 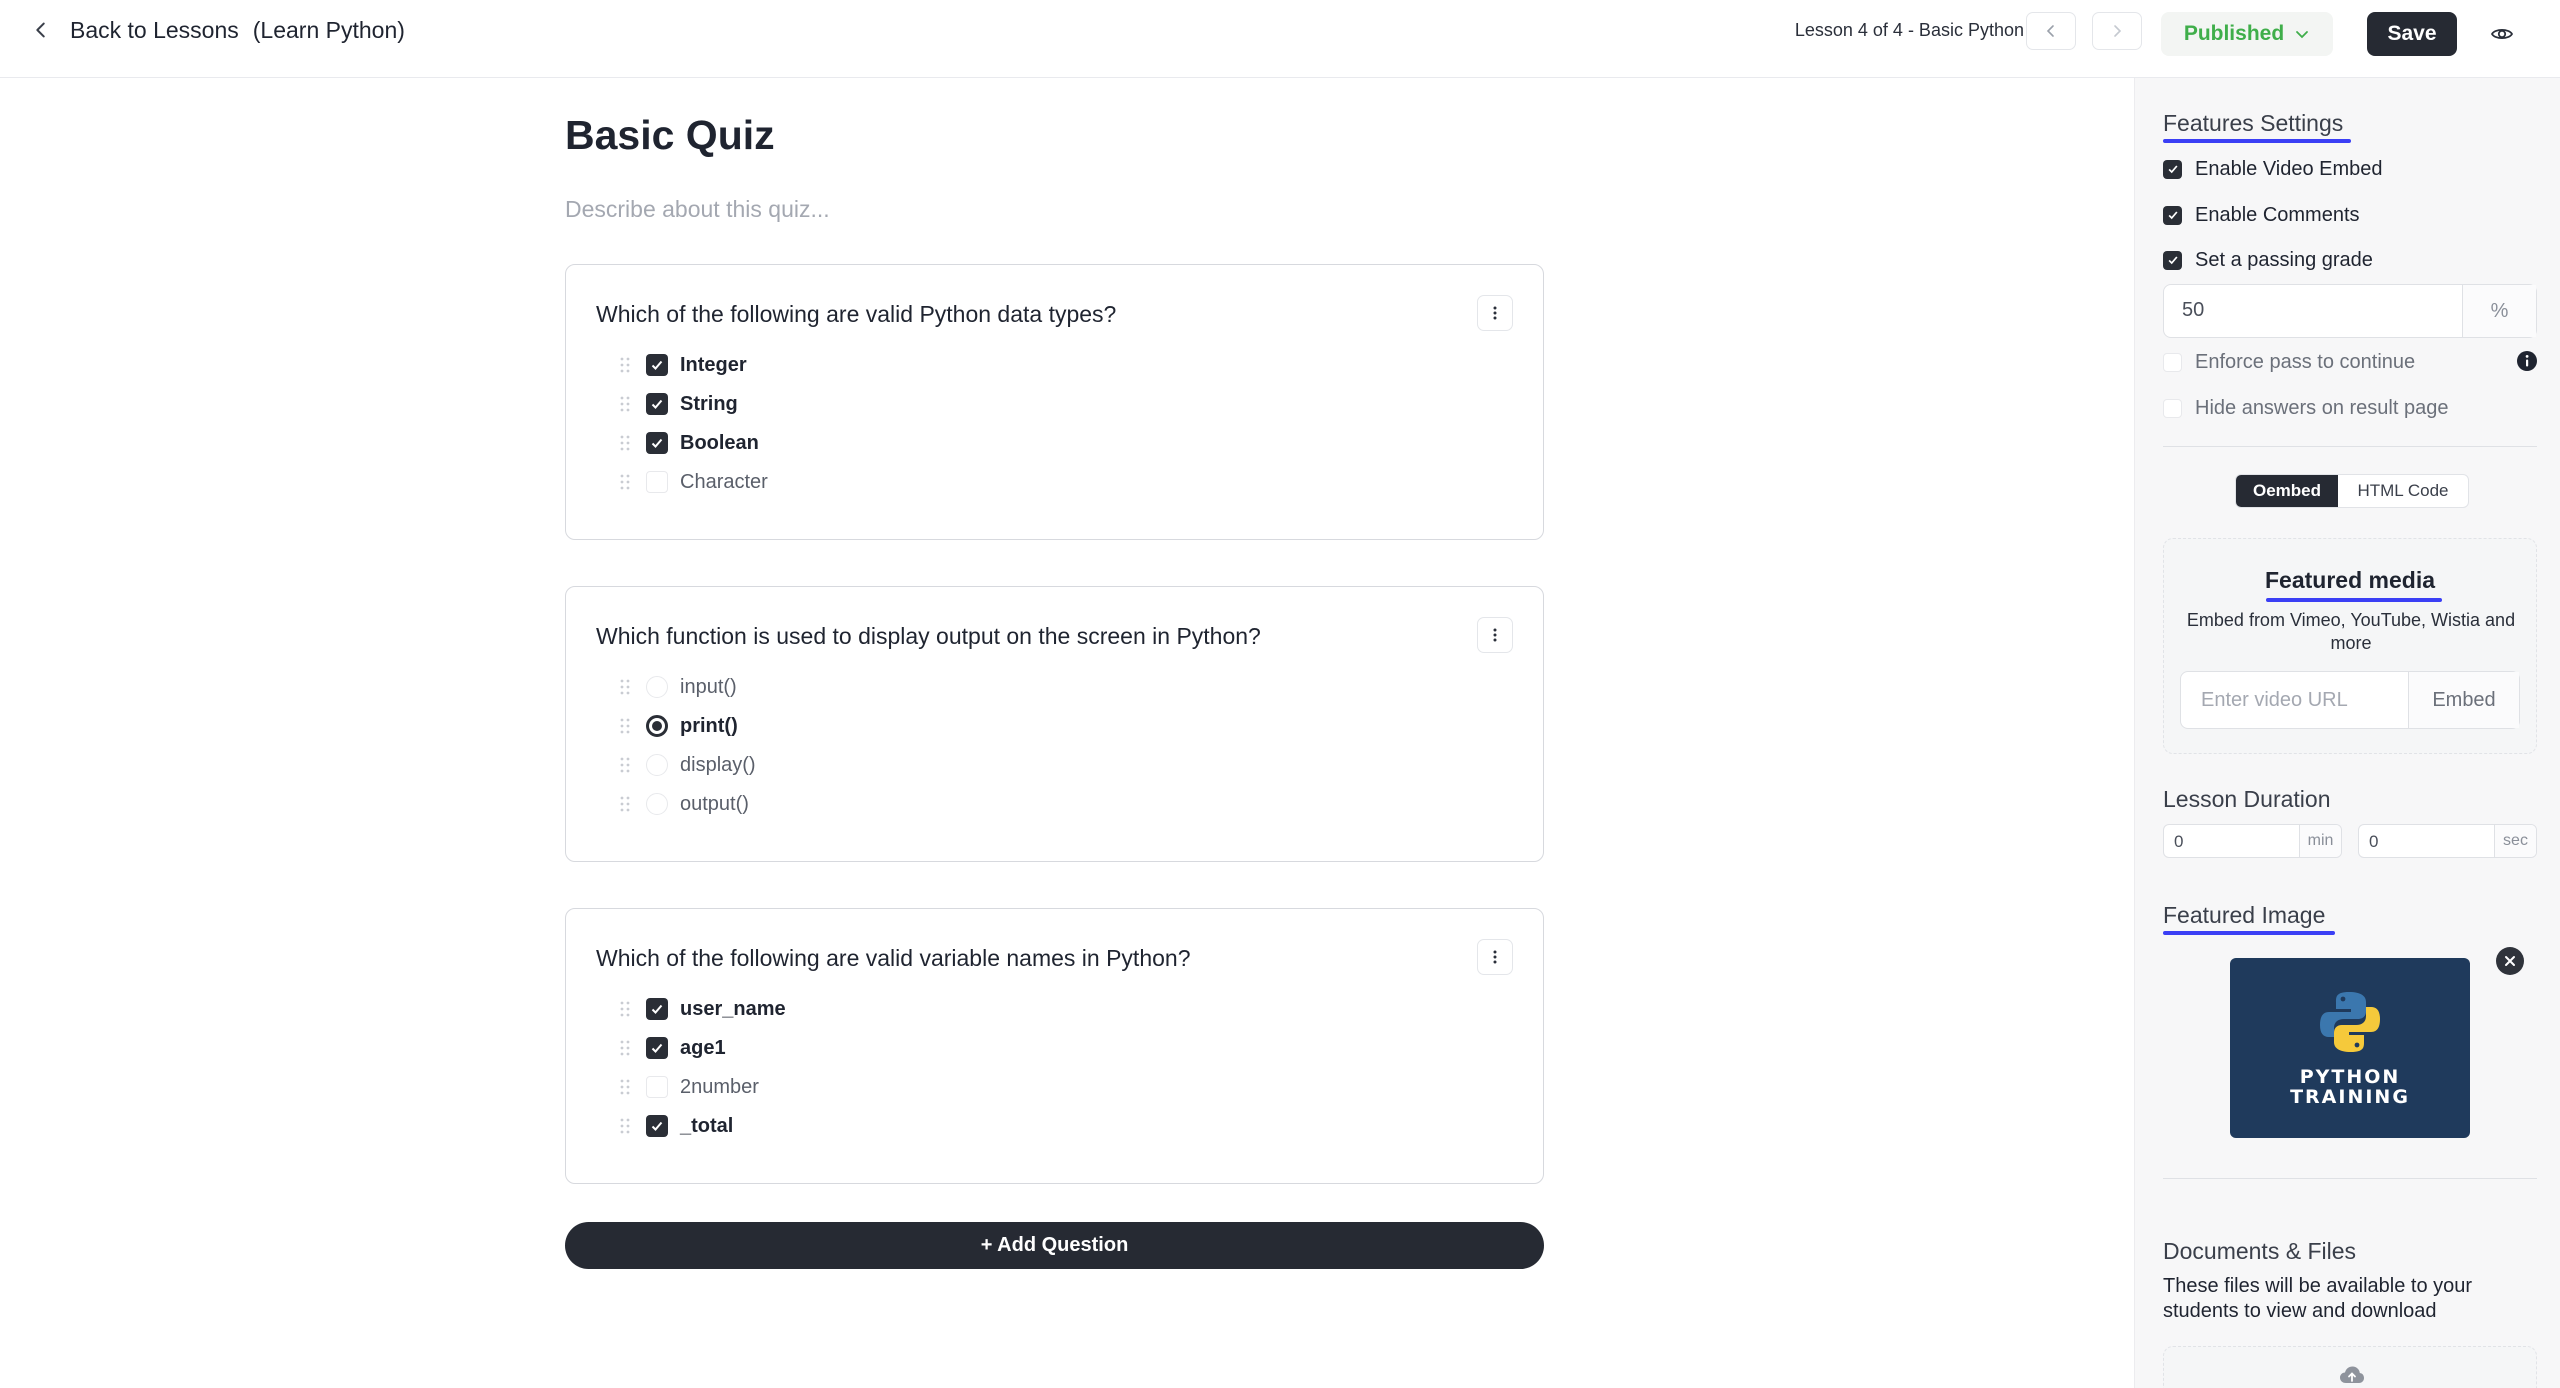 I want to click on enable-comments-row: Enable Comments, so click(x=2261, y=215).